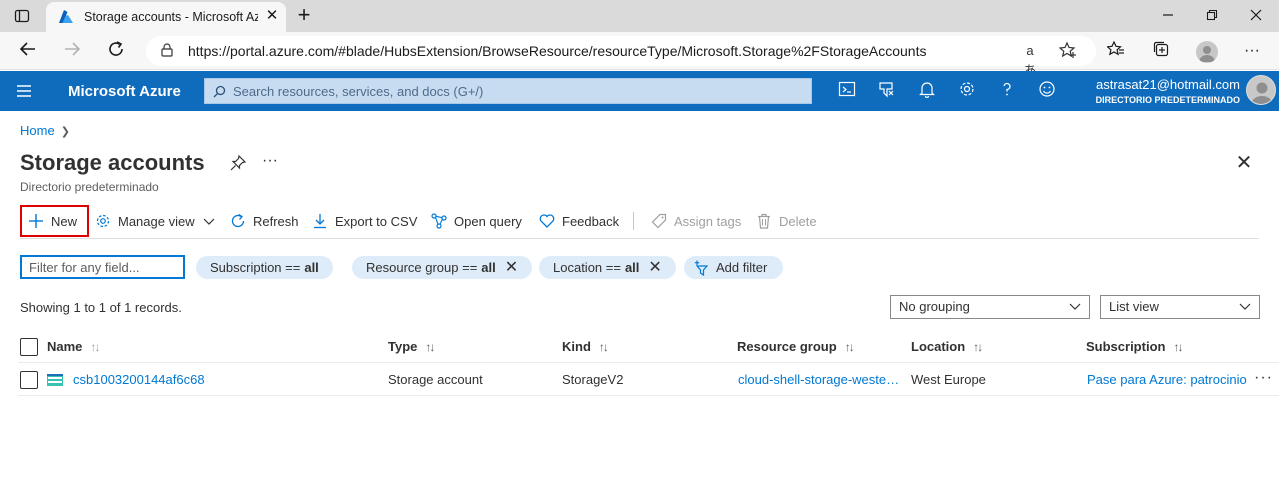 This screenshot has width=1279, height=486. Describe the element at coordinates (967, 91) in the screenshot. I see `settings-gear-icon` at that location.